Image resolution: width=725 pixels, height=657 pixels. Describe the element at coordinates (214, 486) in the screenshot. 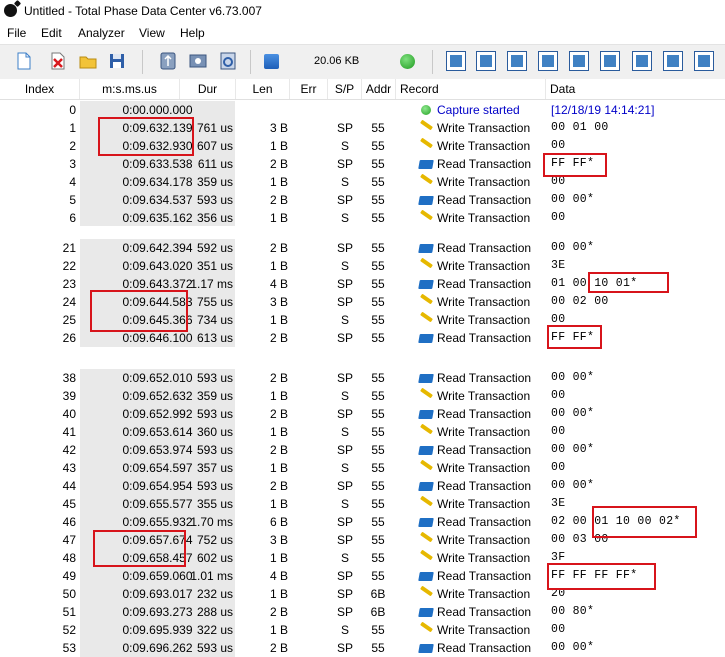

I see `cell-dur: 593 us` at that location.